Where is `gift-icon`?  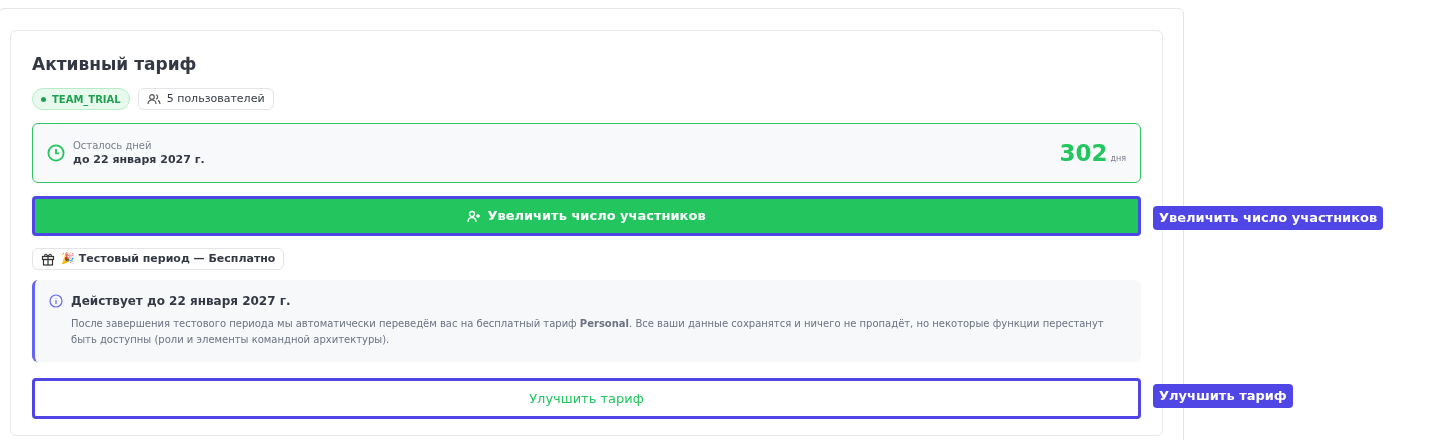
gift-icon is located at coordinates (48, 259).